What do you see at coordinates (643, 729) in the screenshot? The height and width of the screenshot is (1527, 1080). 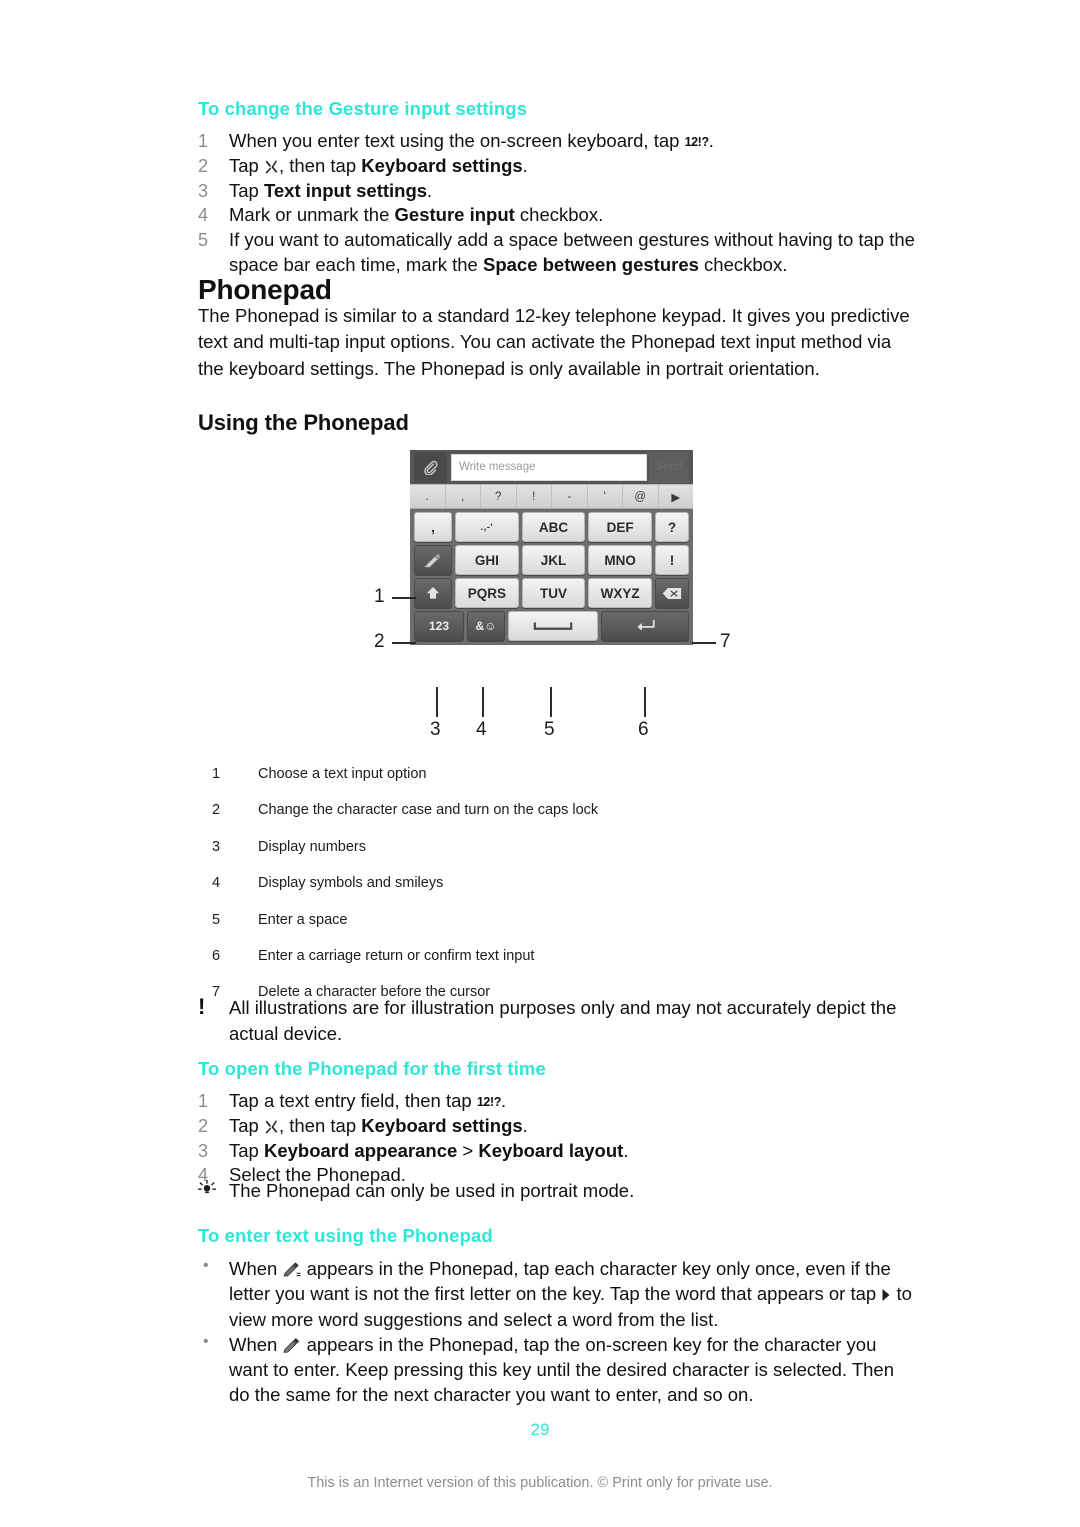 I see `callout-number-6: 6` at bounding box center [643, 729].